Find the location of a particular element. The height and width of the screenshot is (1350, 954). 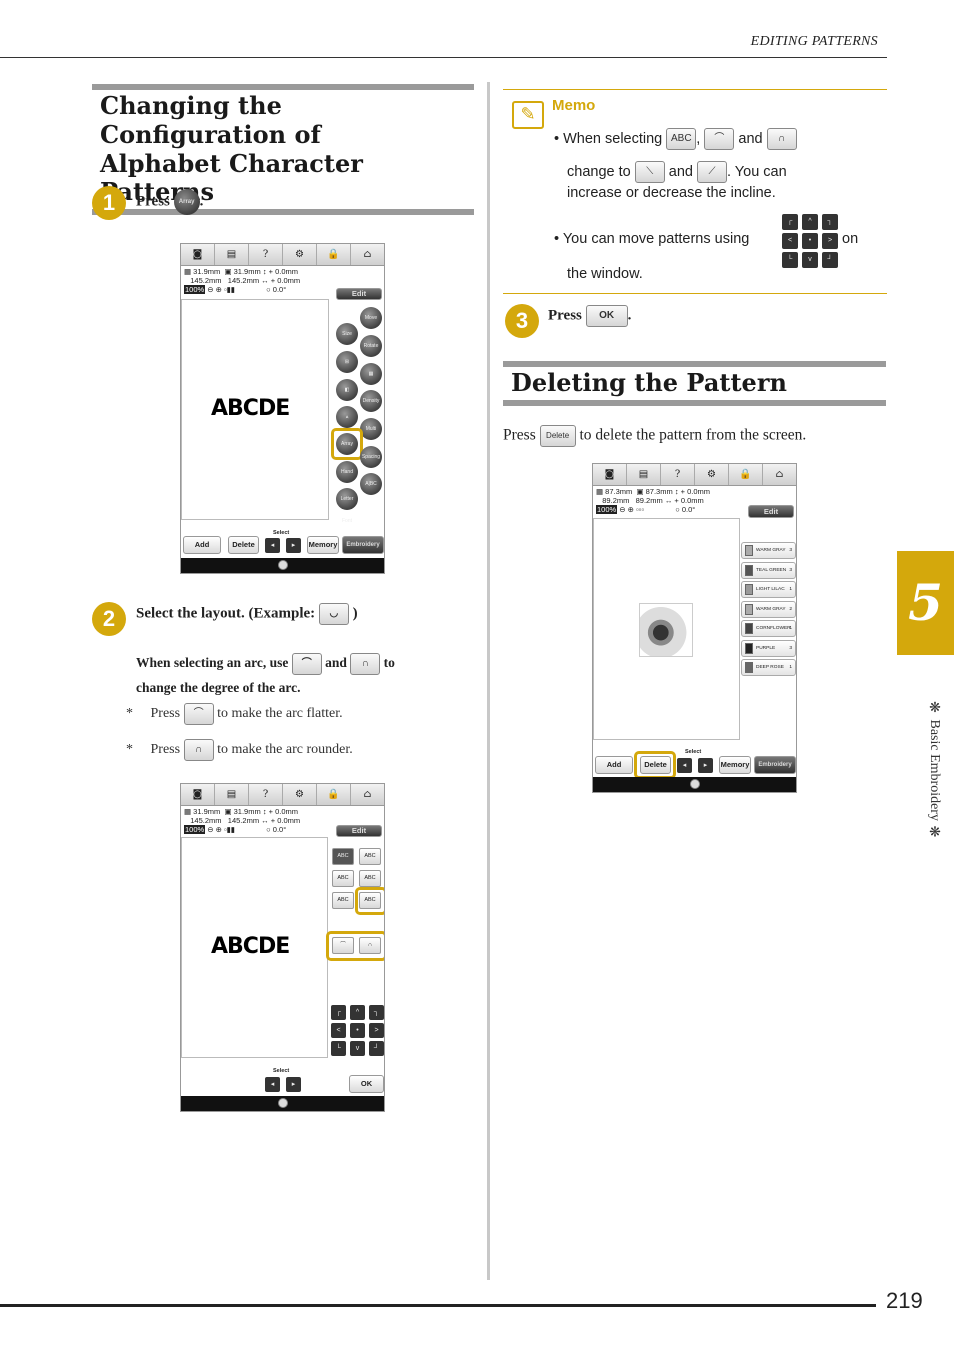

mirror-button: ⊞ is located at coordinates (347, 362).